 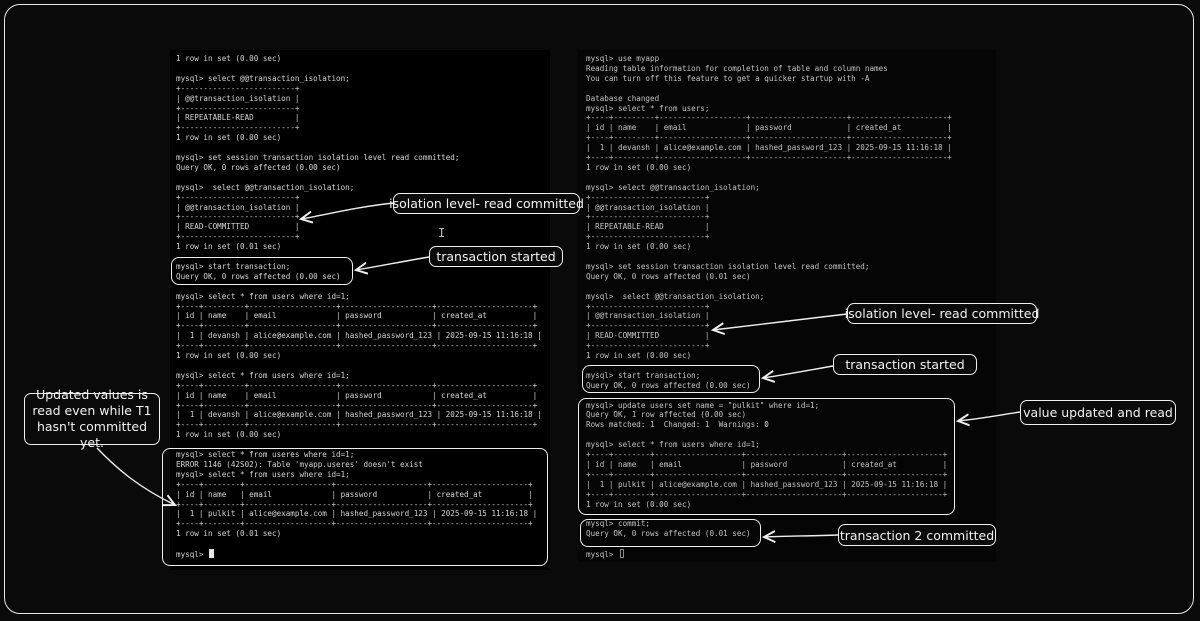 I want to click on callout-transaction2: transaction 2 committed, so click(x=917, y=535).